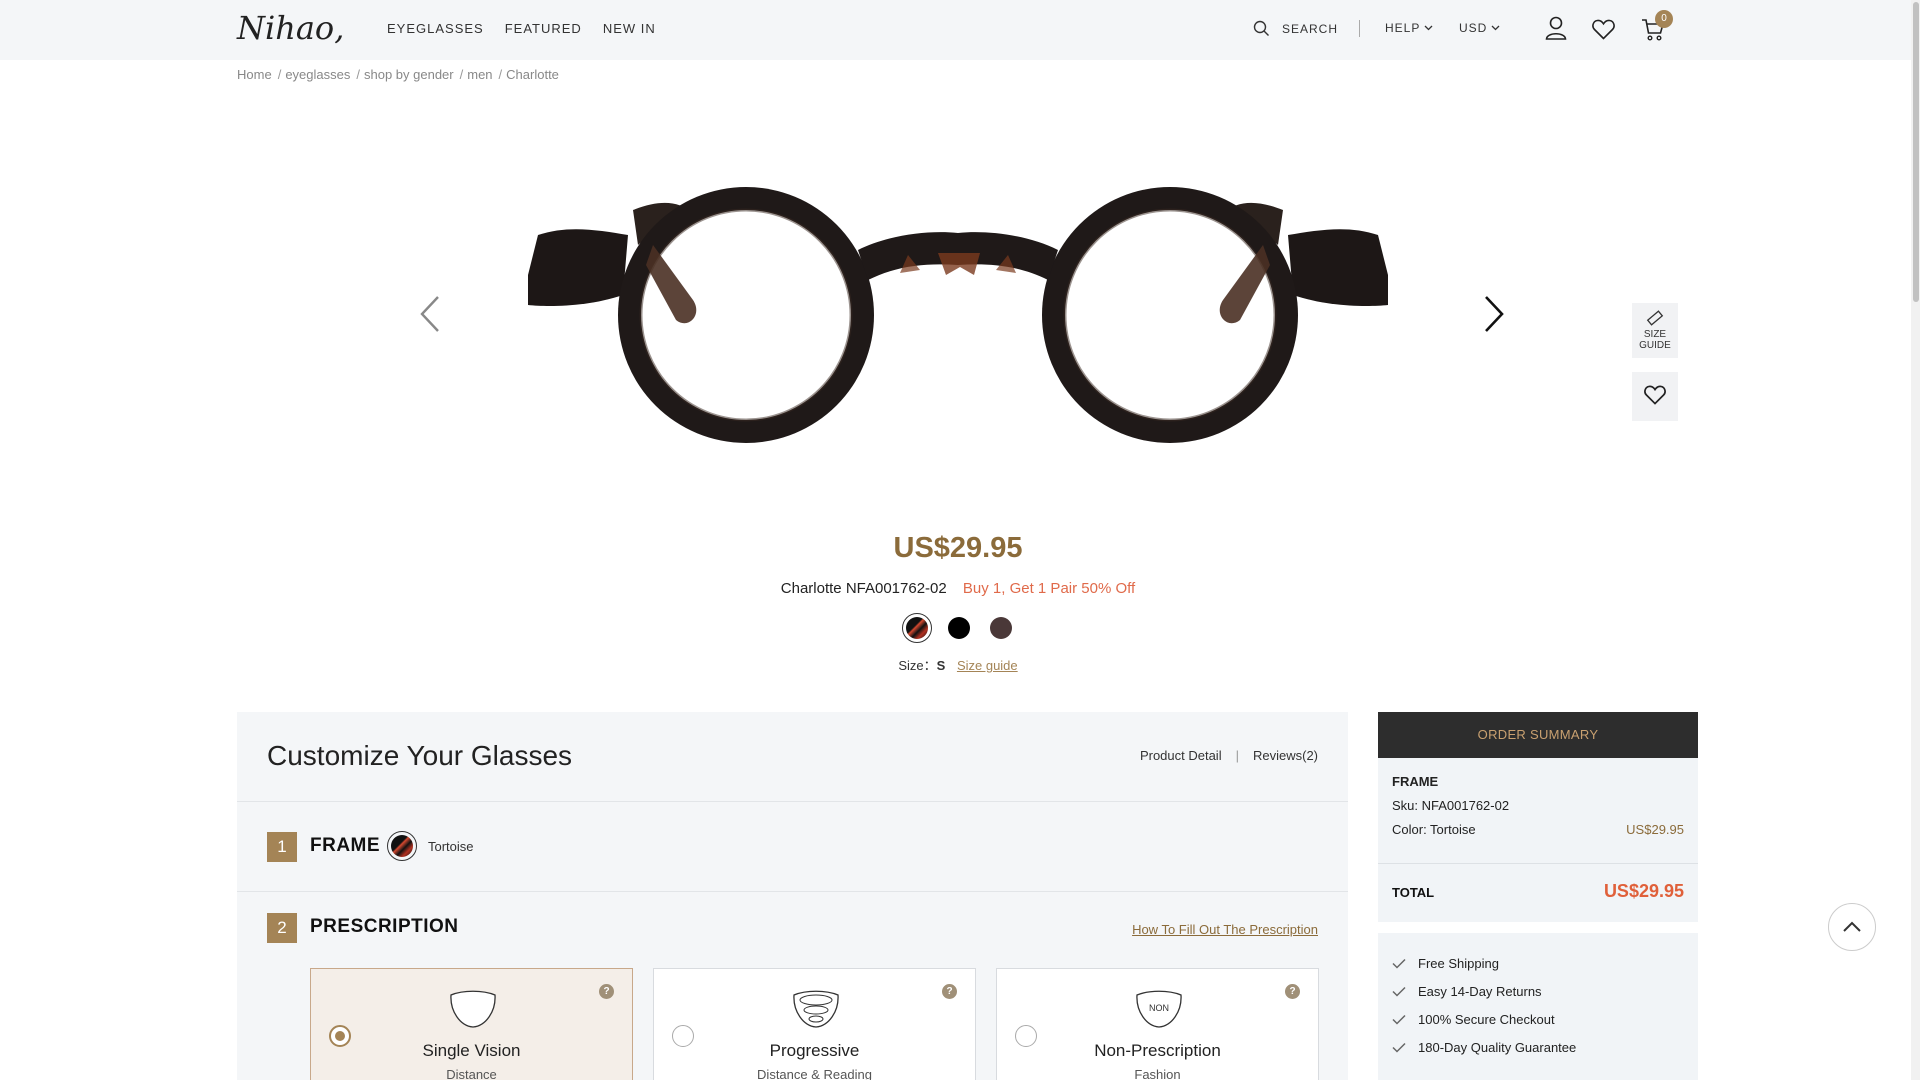  I want to click on product-detail-link: Product Detail, so click(1181, 755).